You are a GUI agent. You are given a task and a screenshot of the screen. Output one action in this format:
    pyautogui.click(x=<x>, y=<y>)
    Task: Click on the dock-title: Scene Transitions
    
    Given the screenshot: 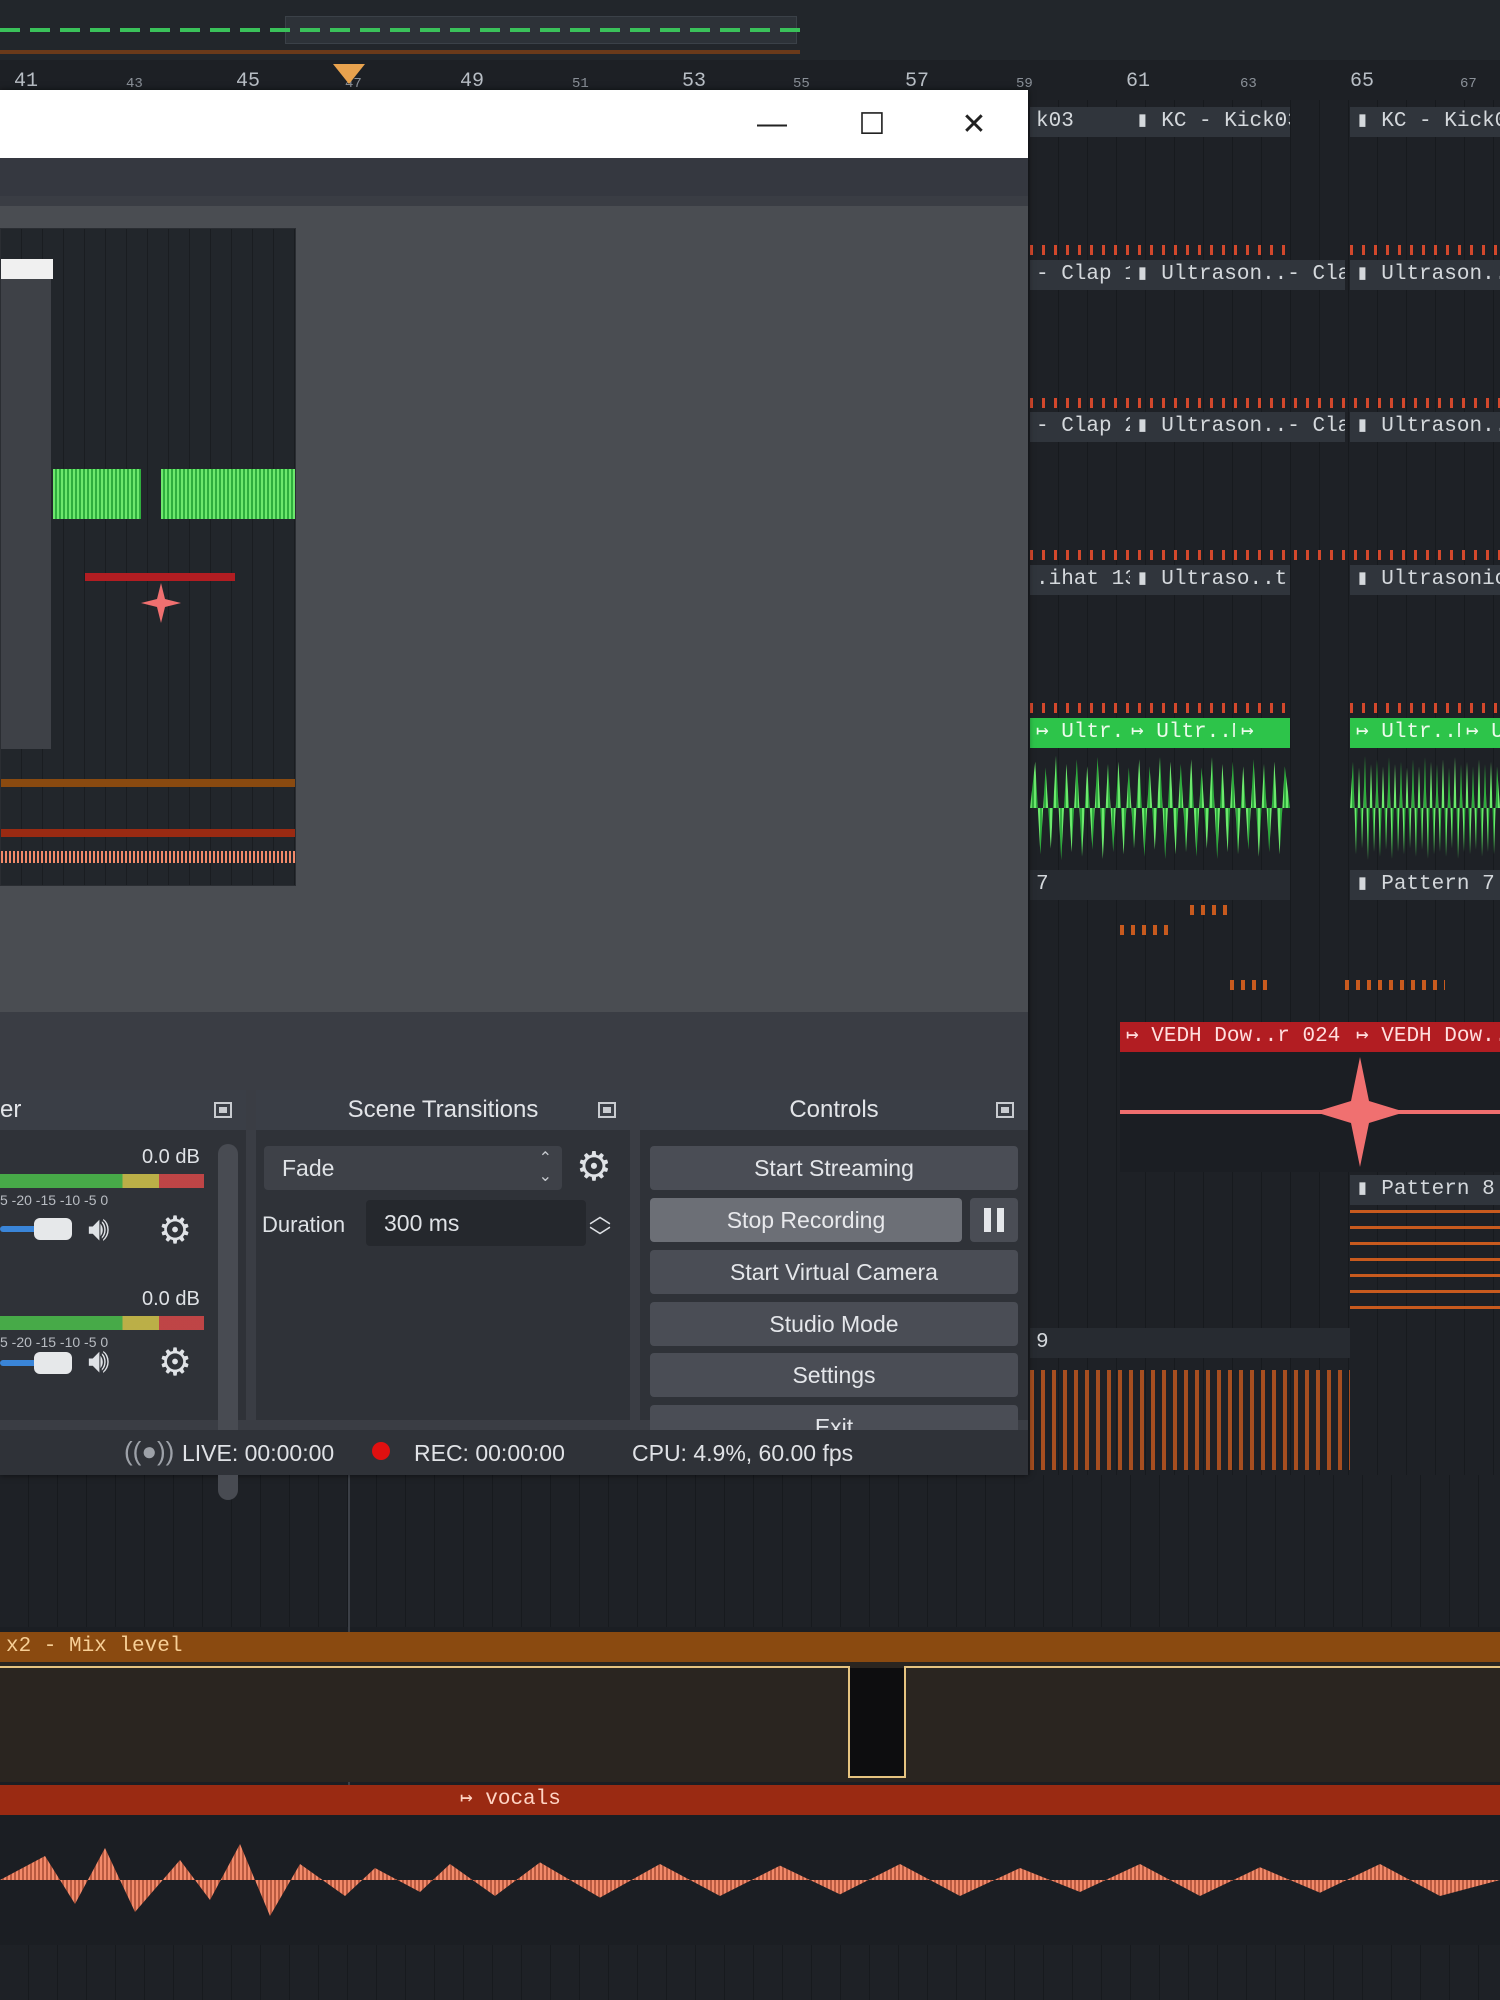 What is the action you would take?
    pyautogui.click(x=443, y=1109)
    